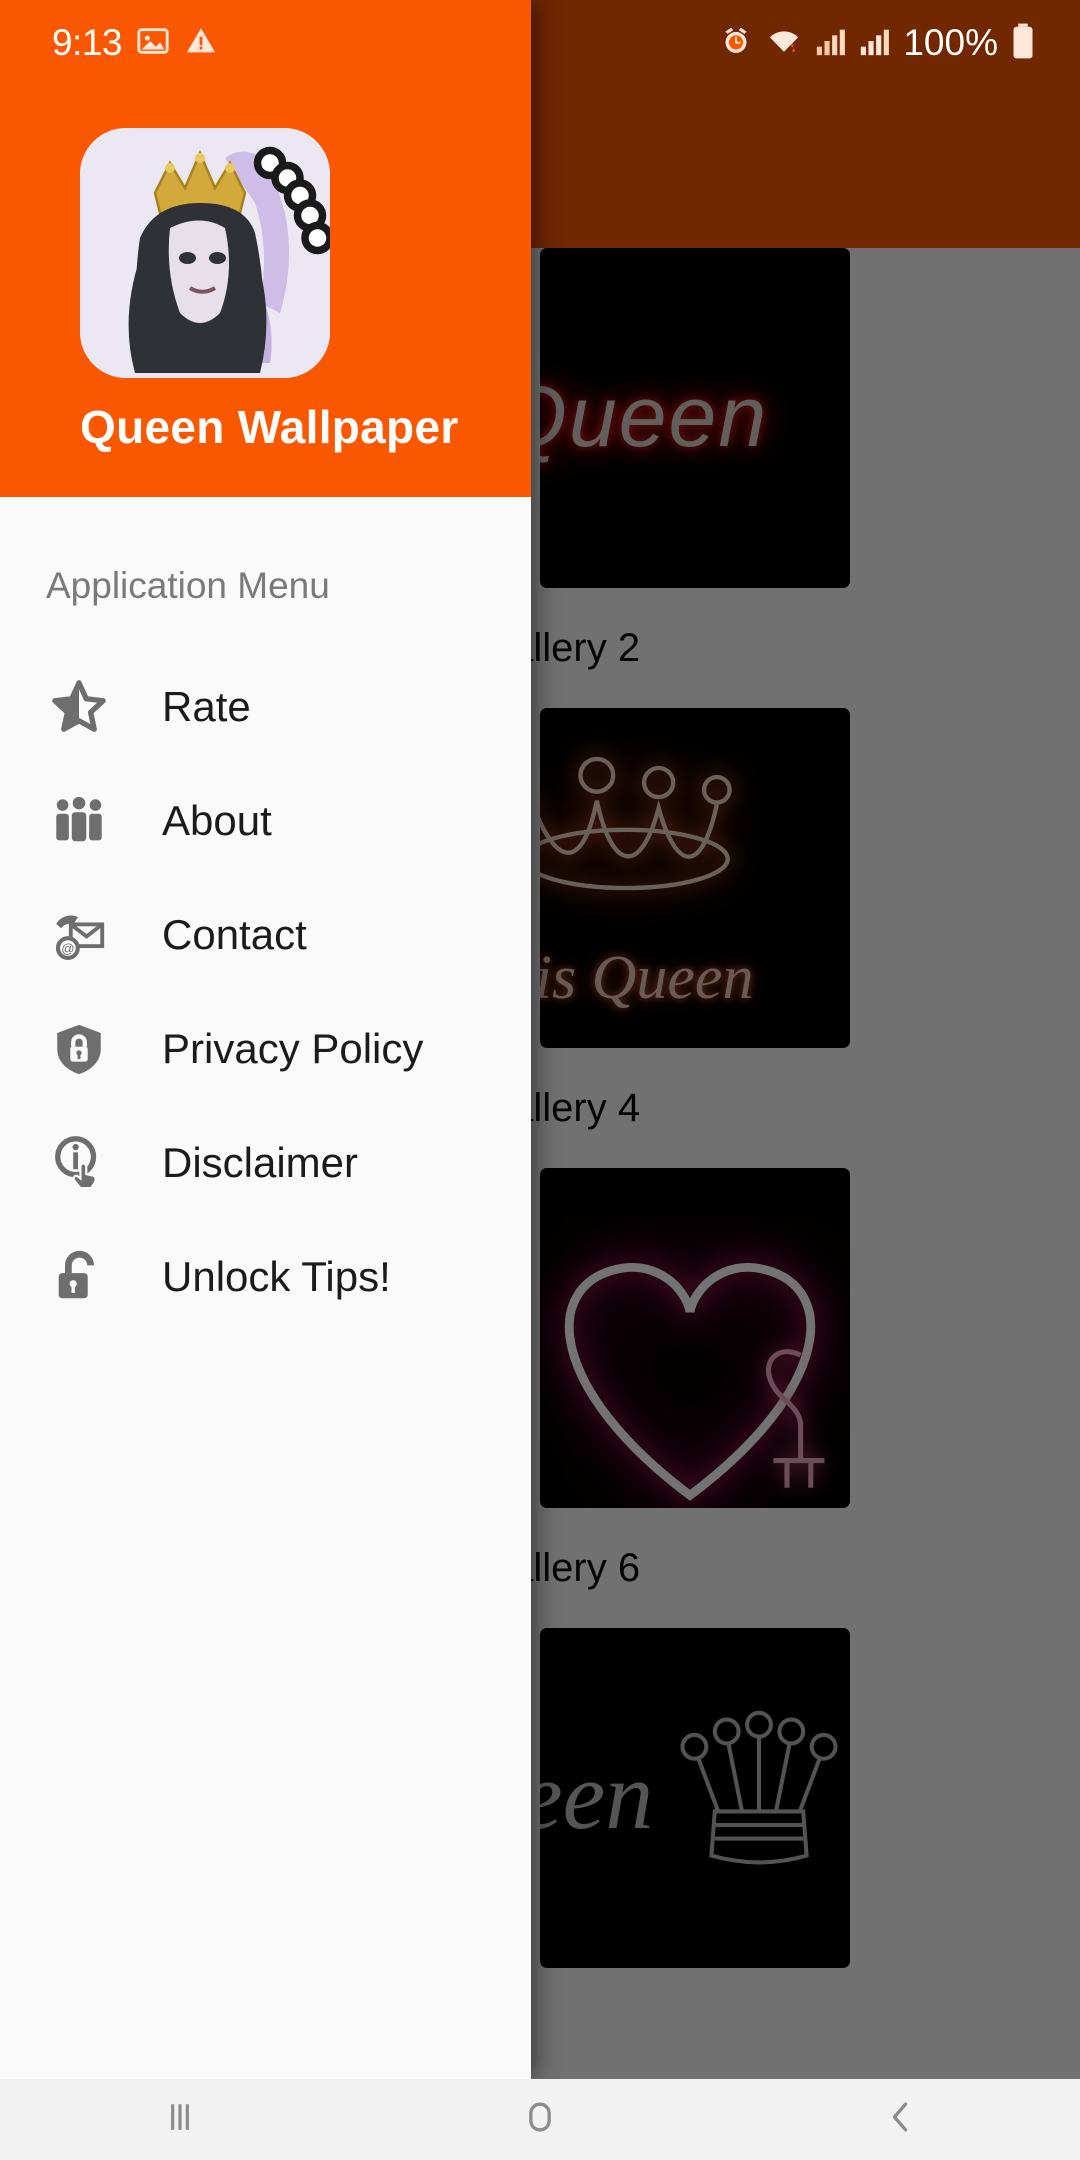 The width and height of the screenshot is (1080, 2160). What do you see at coordinates (79, 707) in the screenshot?
I see `star-half-icon` at bounding box center [79, 707].